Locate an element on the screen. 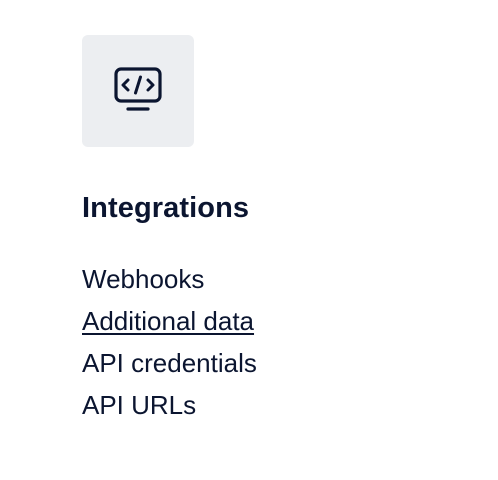  list-item: API URLs is located at coordinates (169, 408).